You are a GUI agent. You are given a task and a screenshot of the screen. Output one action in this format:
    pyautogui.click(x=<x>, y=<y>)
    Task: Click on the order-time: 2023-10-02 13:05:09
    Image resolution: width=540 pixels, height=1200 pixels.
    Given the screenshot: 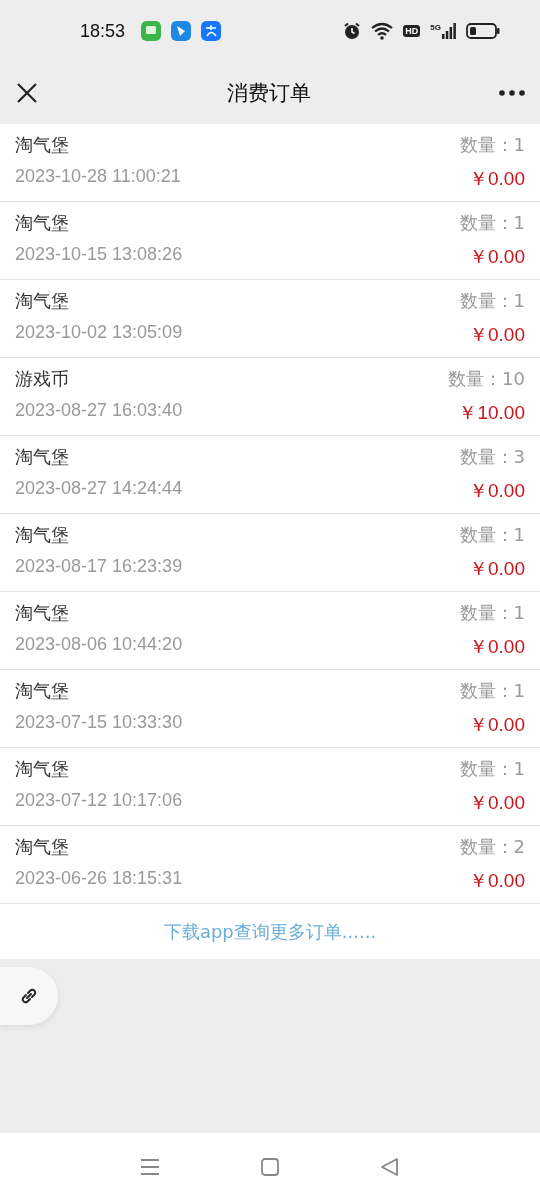 What is the action you would take?
    pyautogui.click(x=99, y=333)
    